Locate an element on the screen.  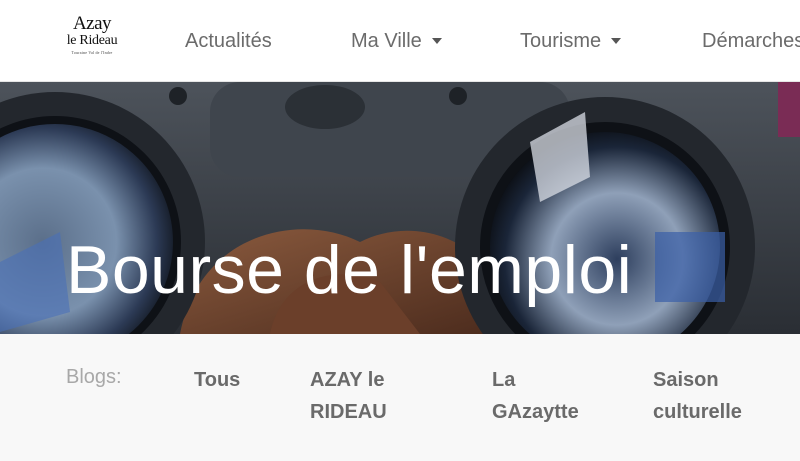
blog-link-label-line2: RIDEAU is located at coordinates (348, 412).